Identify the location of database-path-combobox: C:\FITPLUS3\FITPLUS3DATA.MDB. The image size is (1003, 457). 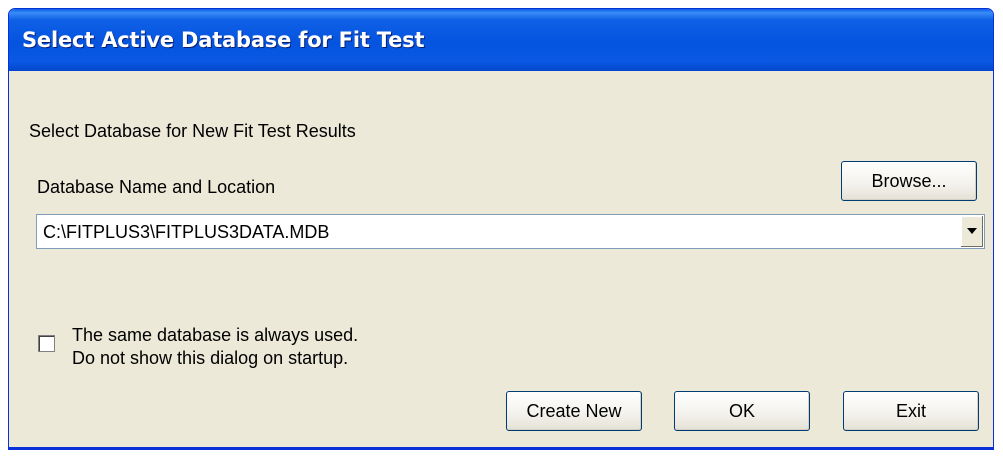
(510, 231).